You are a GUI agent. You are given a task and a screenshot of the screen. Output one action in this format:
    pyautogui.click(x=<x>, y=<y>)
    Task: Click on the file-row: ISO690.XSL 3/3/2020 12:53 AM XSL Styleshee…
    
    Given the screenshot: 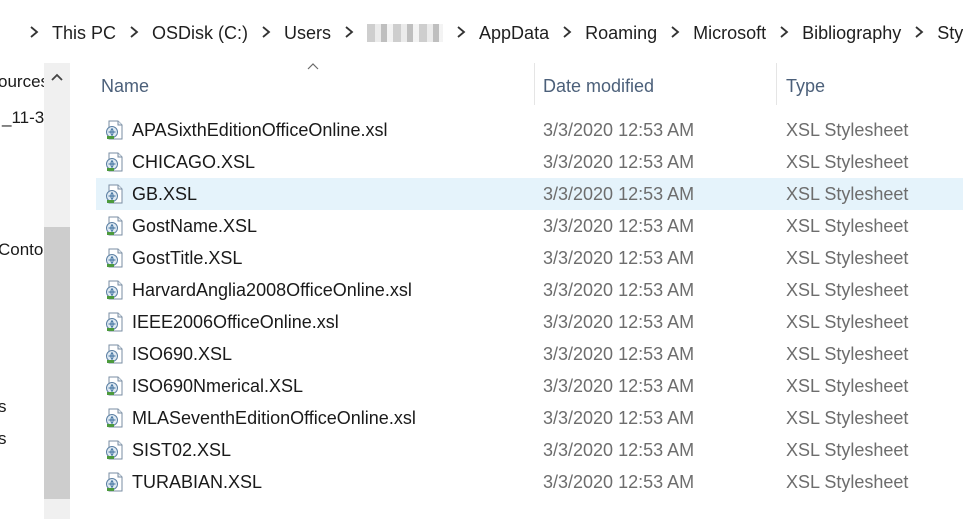 What is the action you would take?
    pyautogui.click(x=529, y=354)
    